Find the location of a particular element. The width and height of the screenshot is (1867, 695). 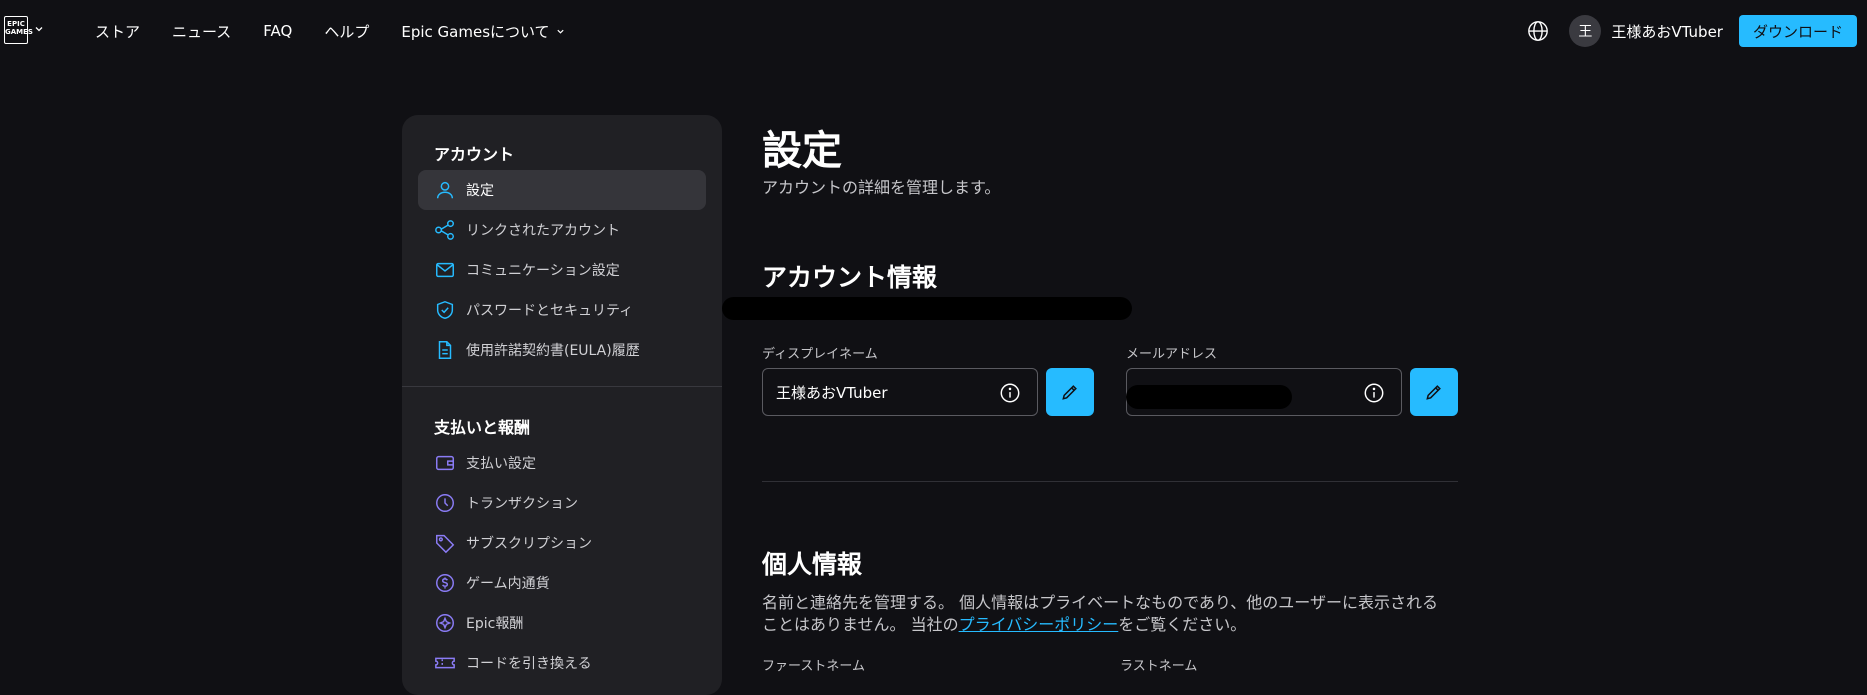

sidebar-item-label: Epic報酬 is located at coordinates (495, 624).